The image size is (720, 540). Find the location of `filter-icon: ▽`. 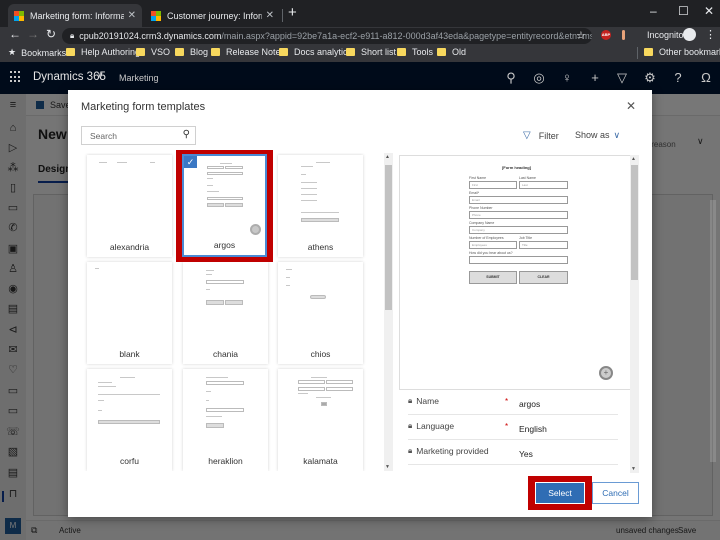

filter-icon: ▽ is located at coordinates (622, 78).